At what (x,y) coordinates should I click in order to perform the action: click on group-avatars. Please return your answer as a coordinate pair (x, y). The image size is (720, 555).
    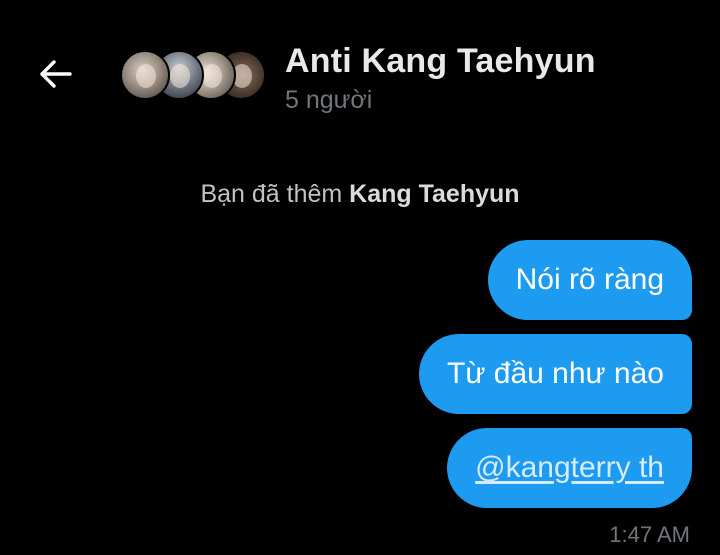
    Looking at the image, I should click on (195, 76).